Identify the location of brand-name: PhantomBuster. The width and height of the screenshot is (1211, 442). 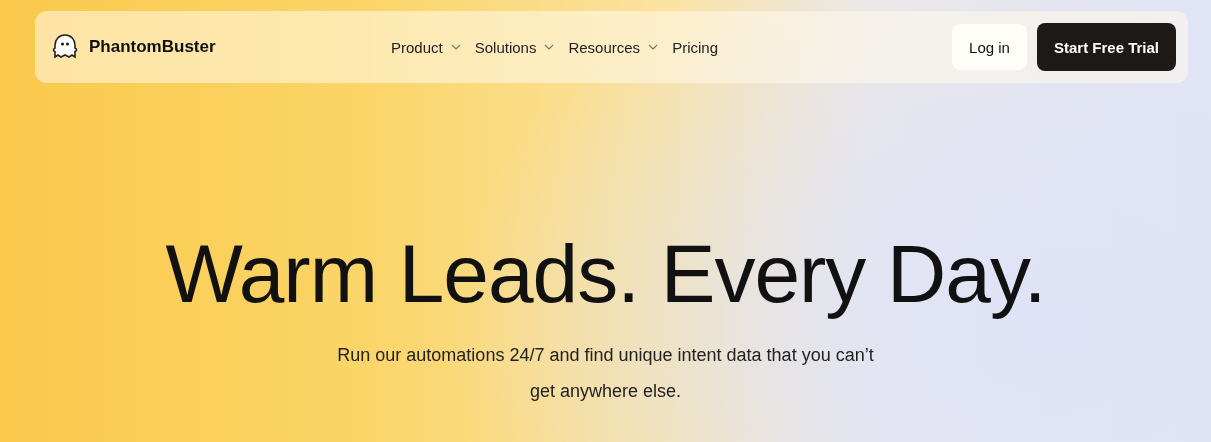
(152, 47).